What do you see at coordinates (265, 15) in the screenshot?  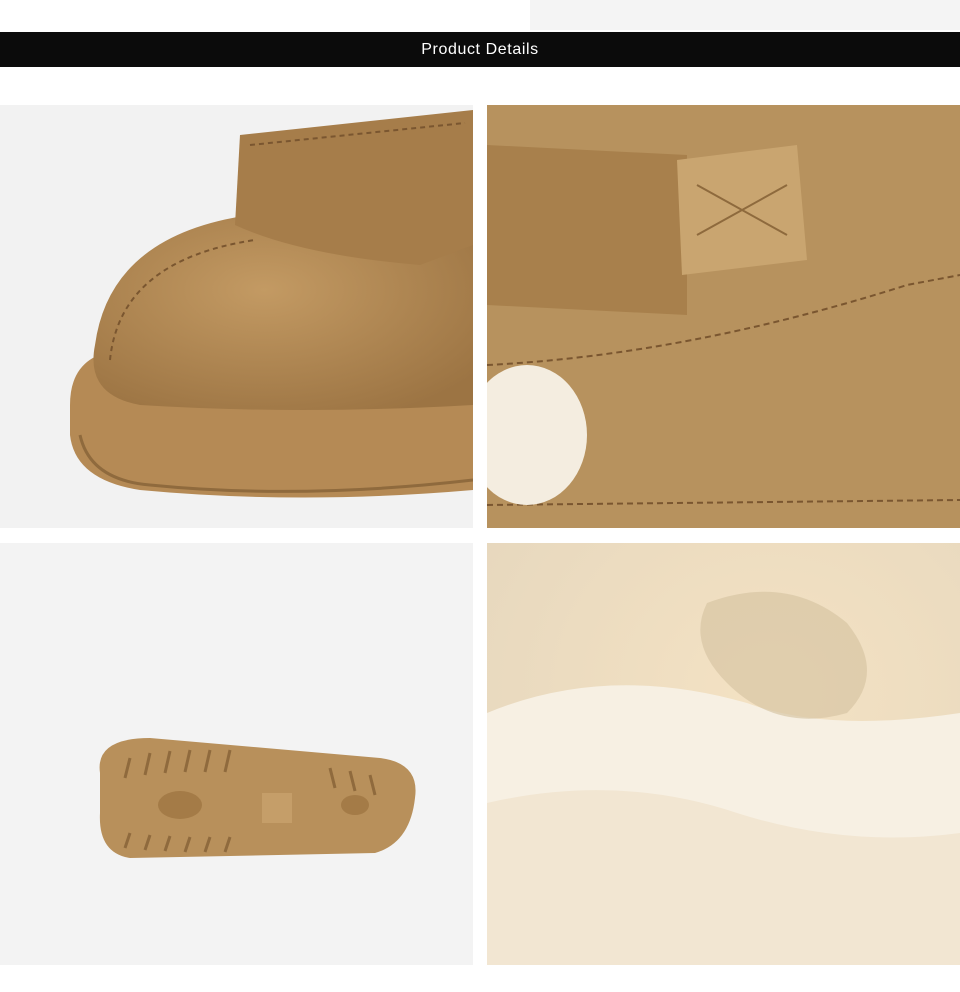 I see `top-strip-left` at bounding box center [265, 15].